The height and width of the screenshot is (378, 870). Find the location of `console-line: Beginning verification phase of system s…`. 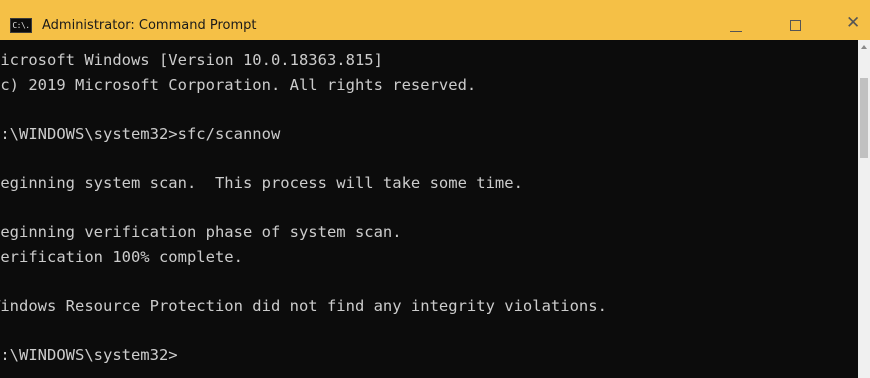

console-line: Beginning verification phase of system s… is located at coordinates (201, 232).